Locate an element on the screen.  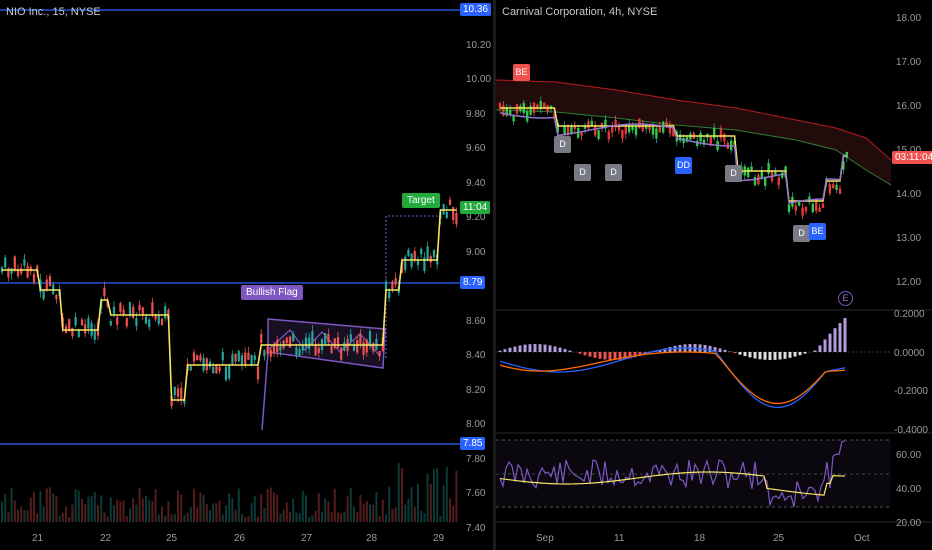
nio-price-tick: 10.00 is located at coordinates (479, 79).